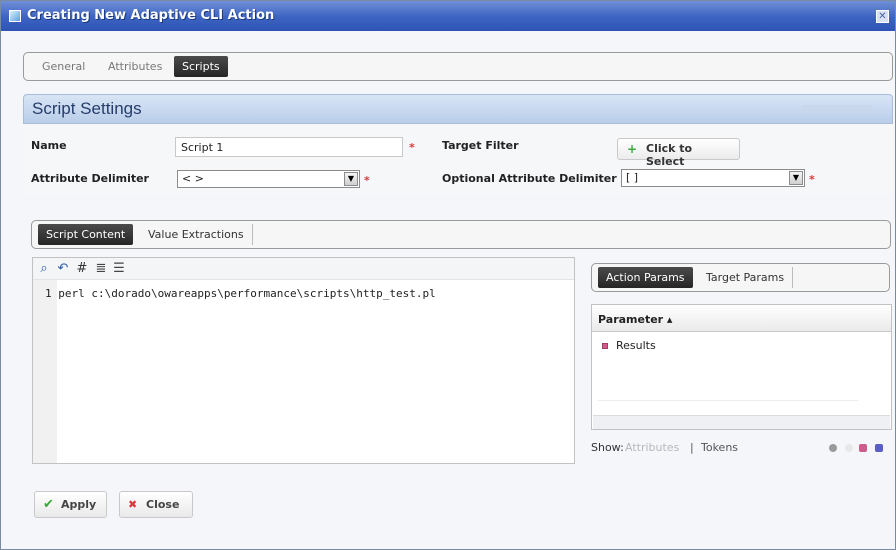 Image resolution: width=896 pixels, height=550 pixels. I want to click on params-tab-bar: Action Params Target Params, so click(740, 277).